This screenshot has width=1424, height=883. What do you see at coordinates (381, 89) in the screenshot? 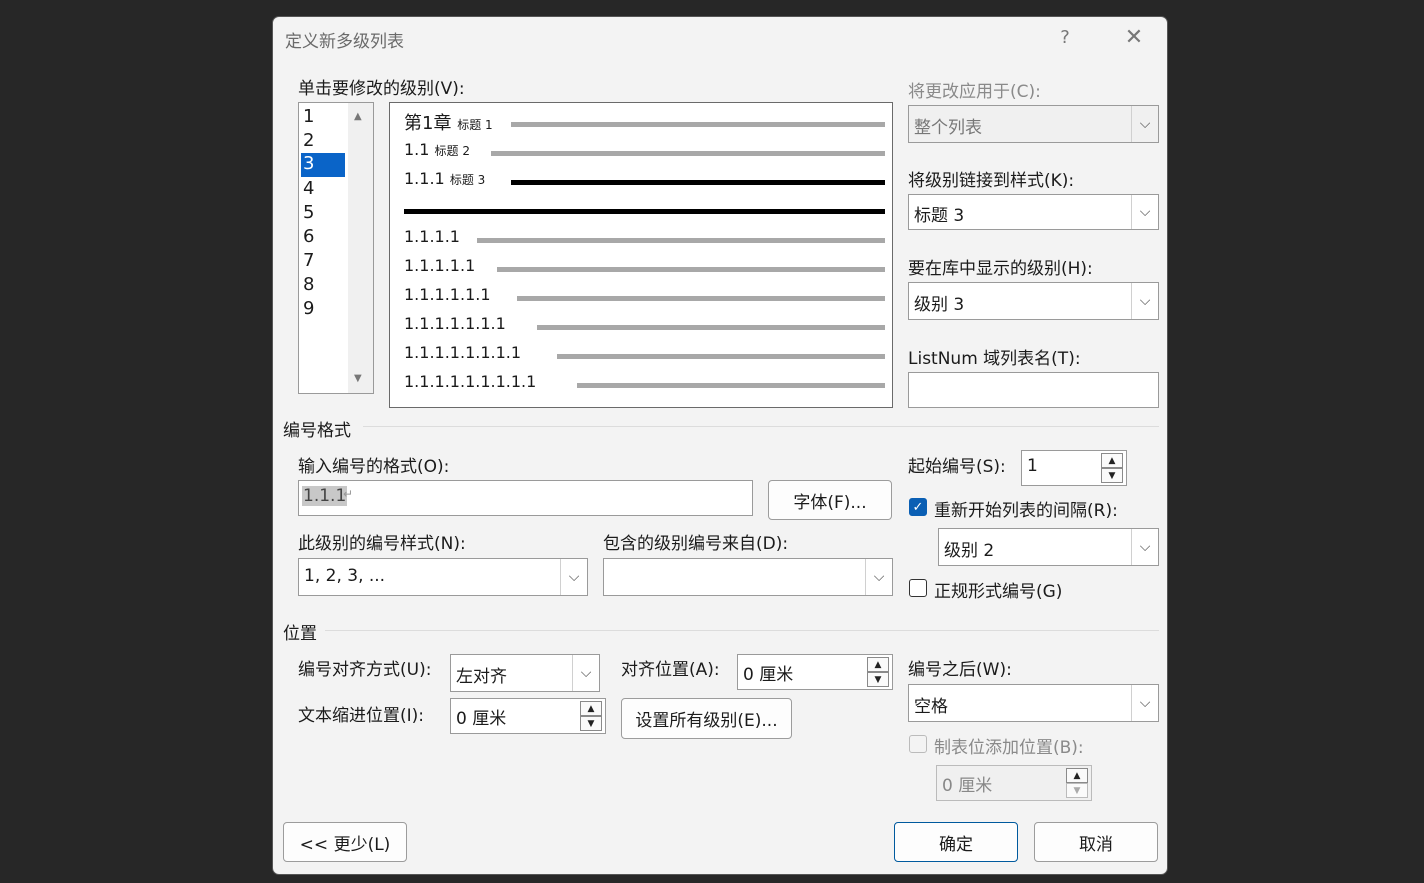
I see `level-select-label: 单击要修改的级别(V):` at bounding box center [381, 89].